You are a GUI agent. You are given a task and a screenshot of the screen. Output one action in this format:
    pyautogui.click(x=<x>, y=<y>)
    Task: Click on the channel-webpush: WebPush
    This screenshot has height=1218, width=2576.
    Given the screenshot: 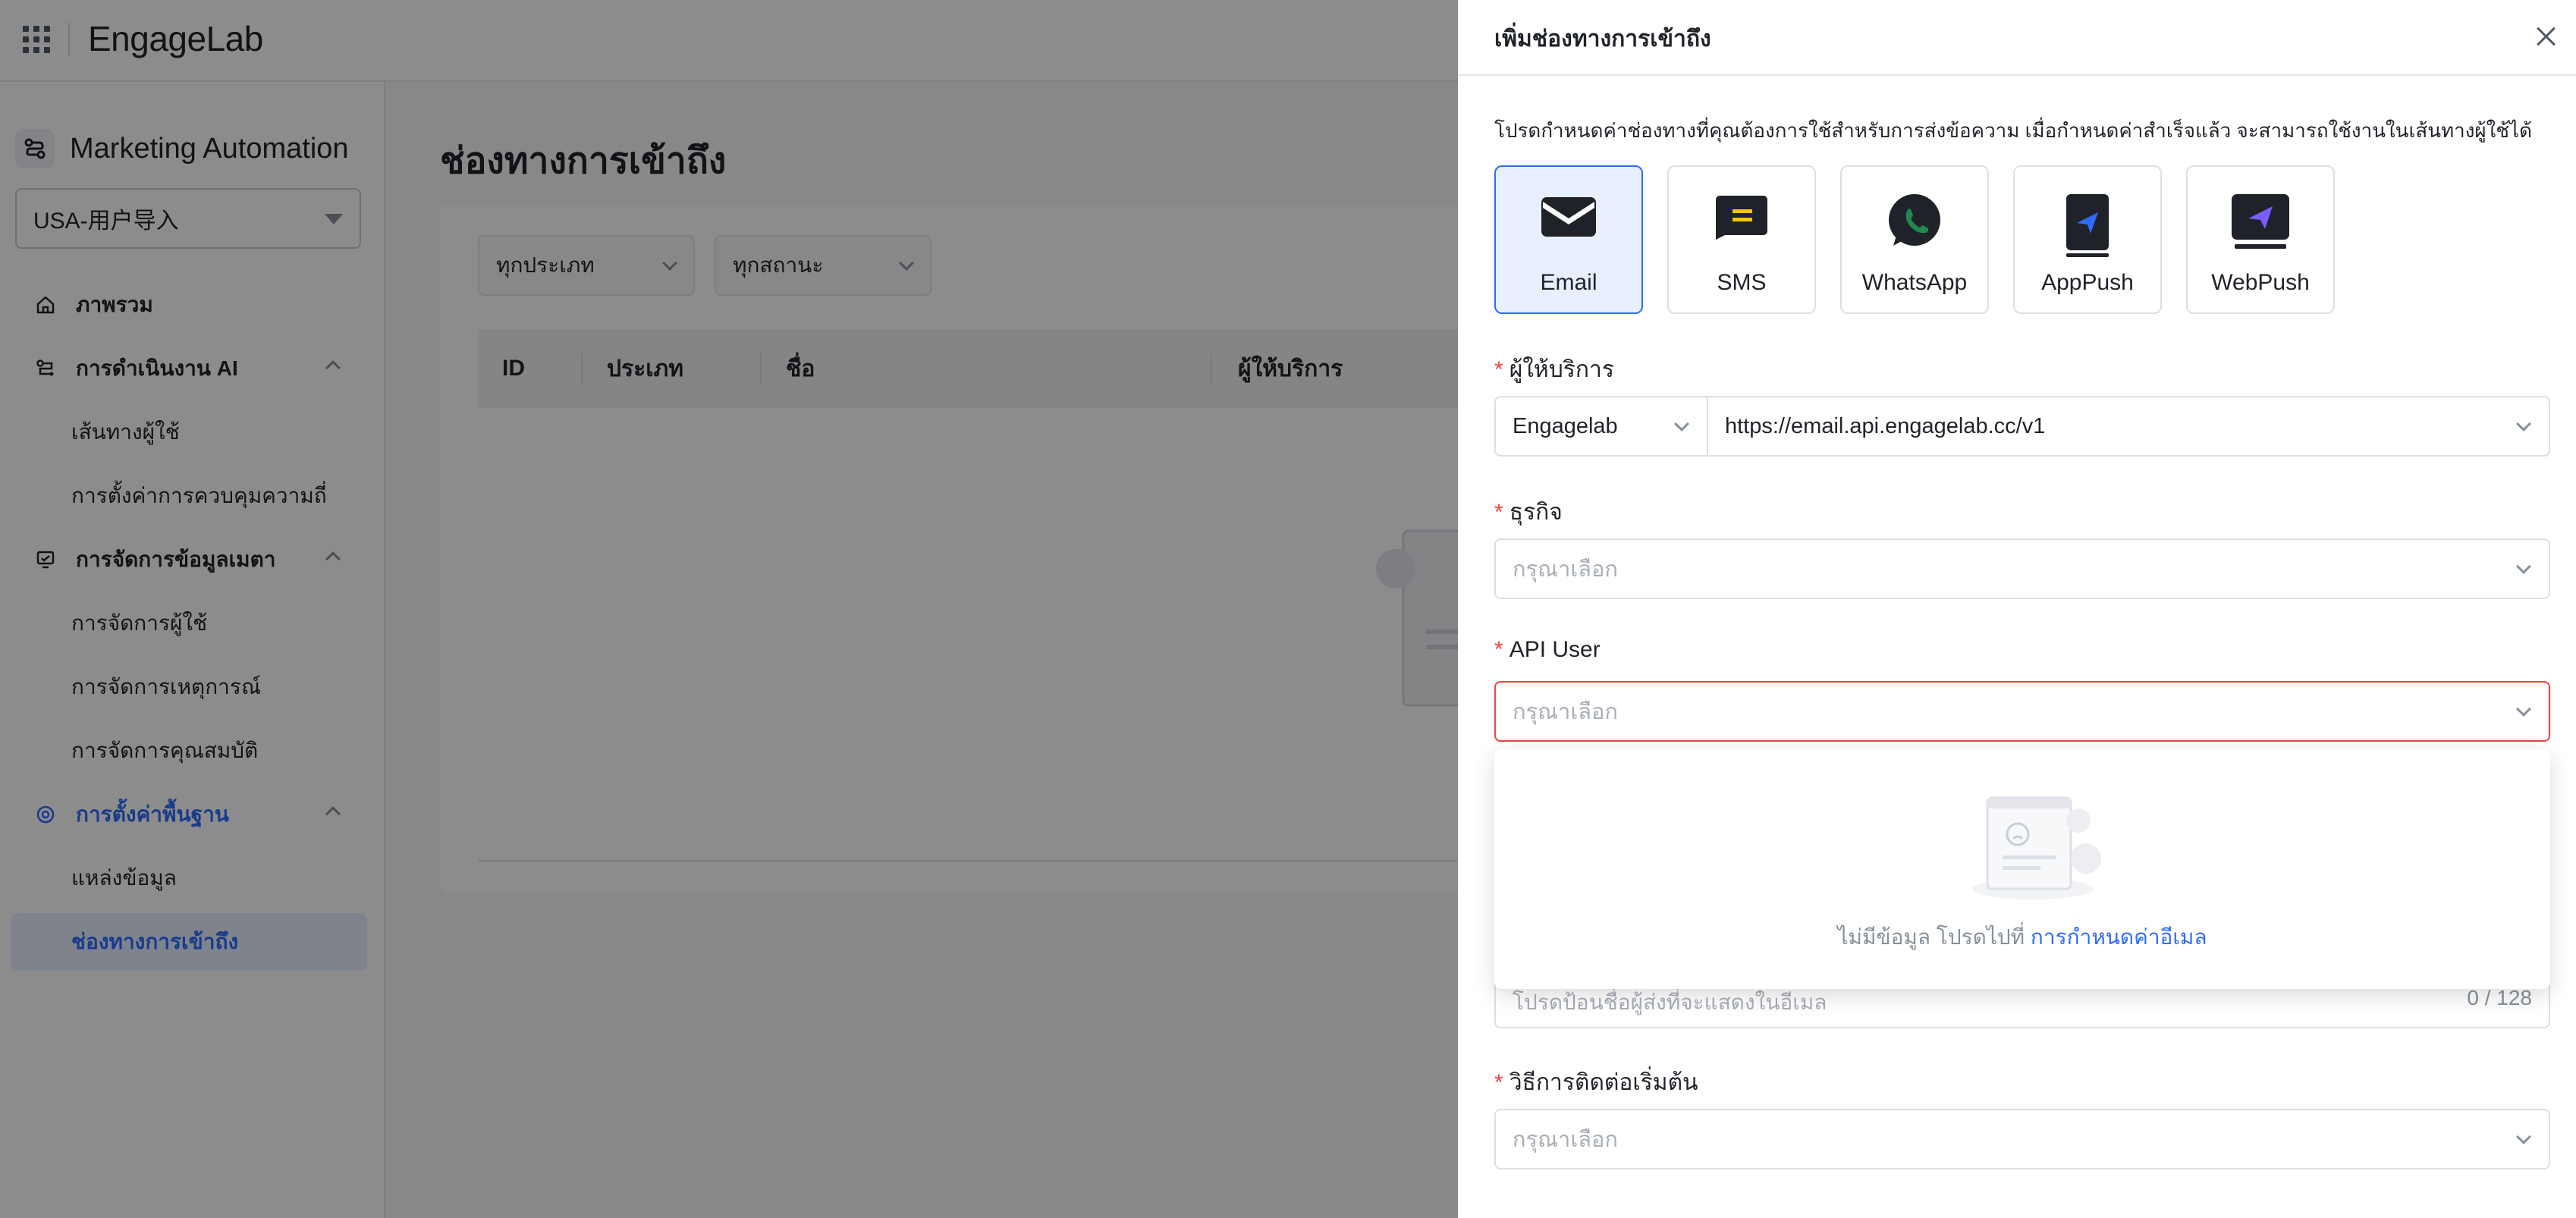 What is the action you would take?
    pyautogui.click(x=2260, y=240)
    